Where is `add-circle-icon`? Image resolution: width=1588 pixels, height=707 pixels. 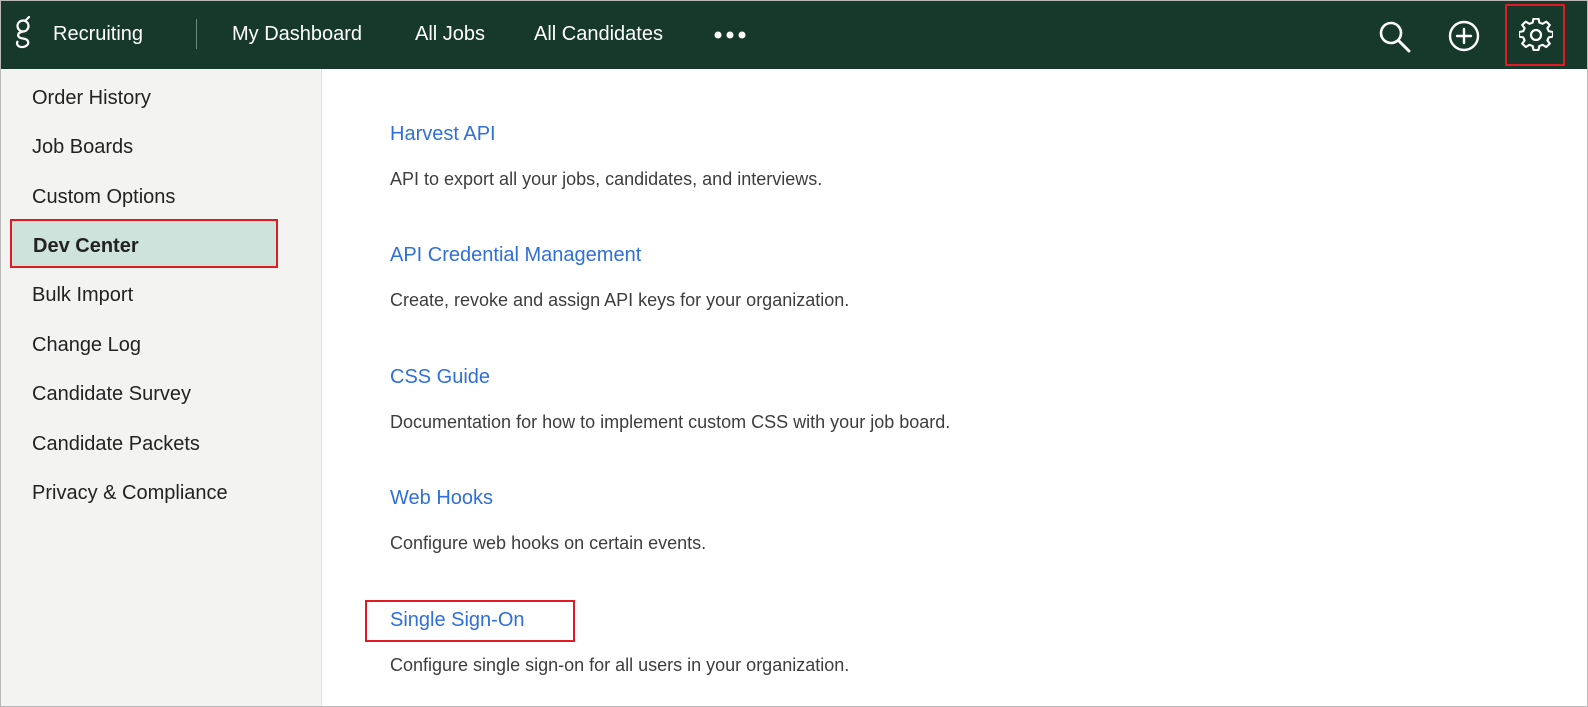 add-circle-icon is located at coordinates (1464, 36).